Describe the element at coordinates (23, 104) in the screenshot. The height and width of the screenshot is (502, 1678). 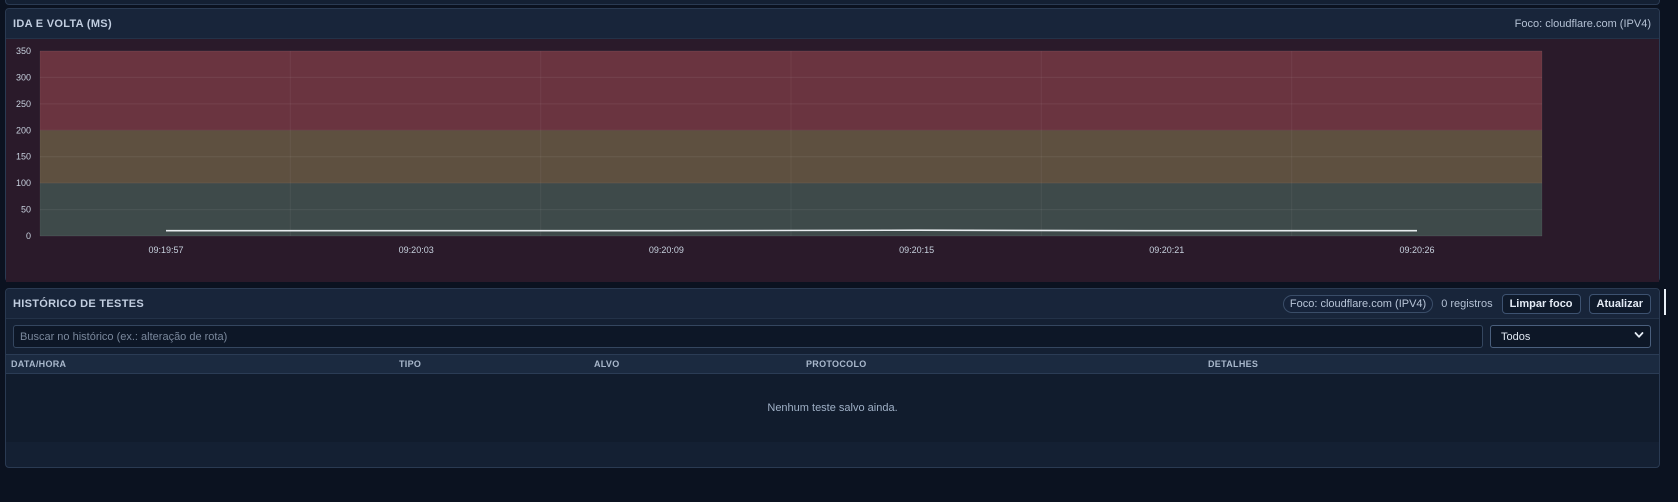
I see `y-tick-label: 250` at that location.